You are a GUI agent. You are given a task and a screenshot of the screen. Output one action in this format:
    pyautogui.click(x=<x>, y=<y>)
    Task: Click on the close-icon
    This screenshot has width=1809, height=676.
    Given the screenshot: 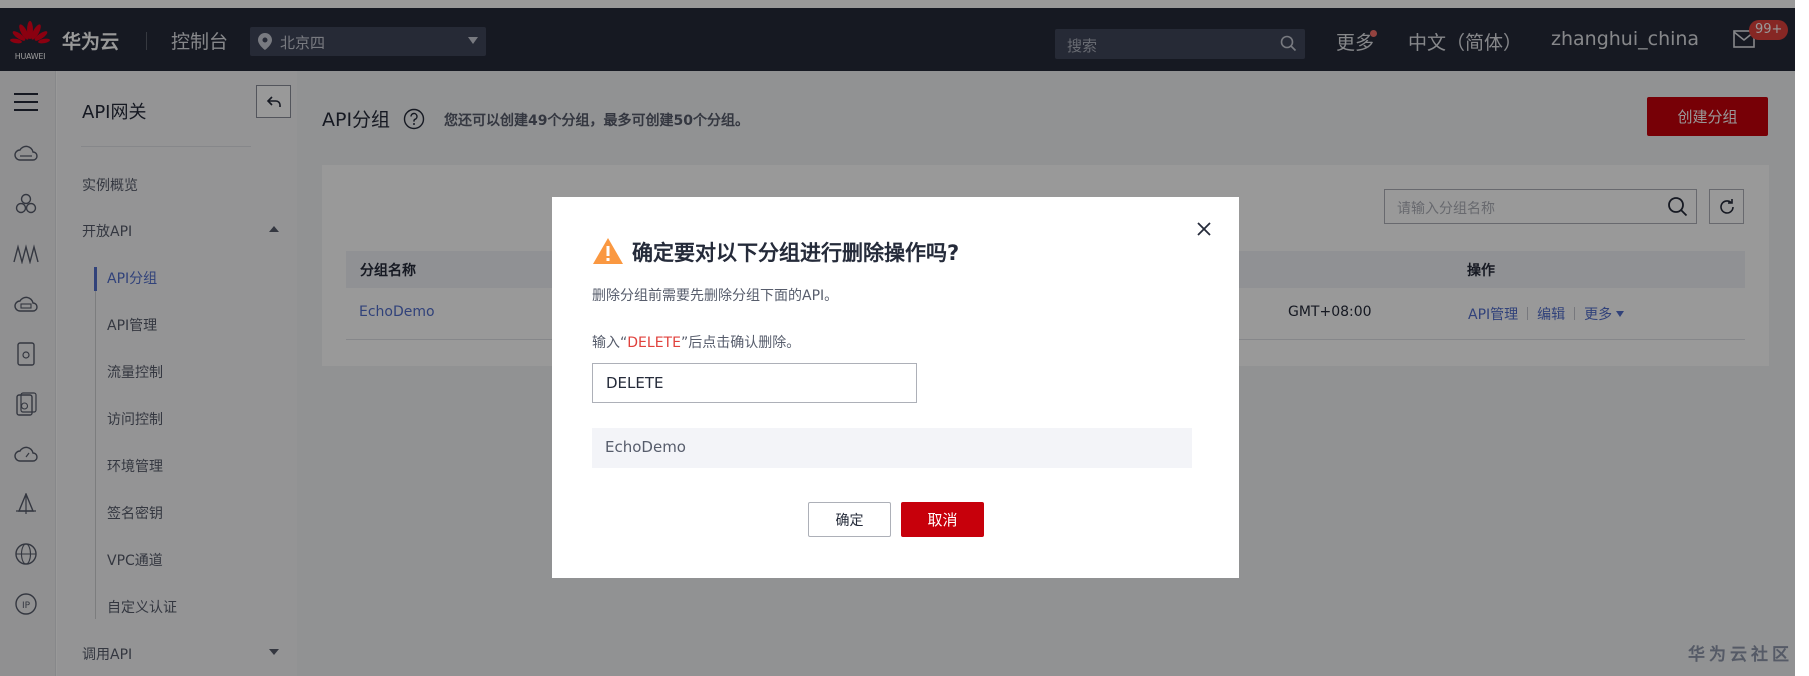 What is the action you would take?
    pyautogui.click(x=1204, y=229)
    